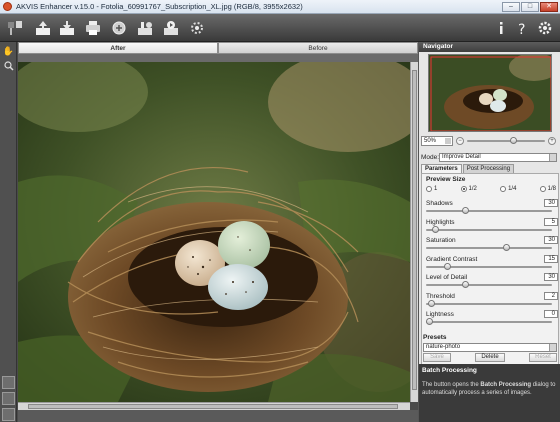 Image resolution: width=560 pixels, height=422 pixels. What do you see at coordinates (452, 259) in the screenshot?
I see `param-label: Gradient Contrast` at bounding box center [452, 259].